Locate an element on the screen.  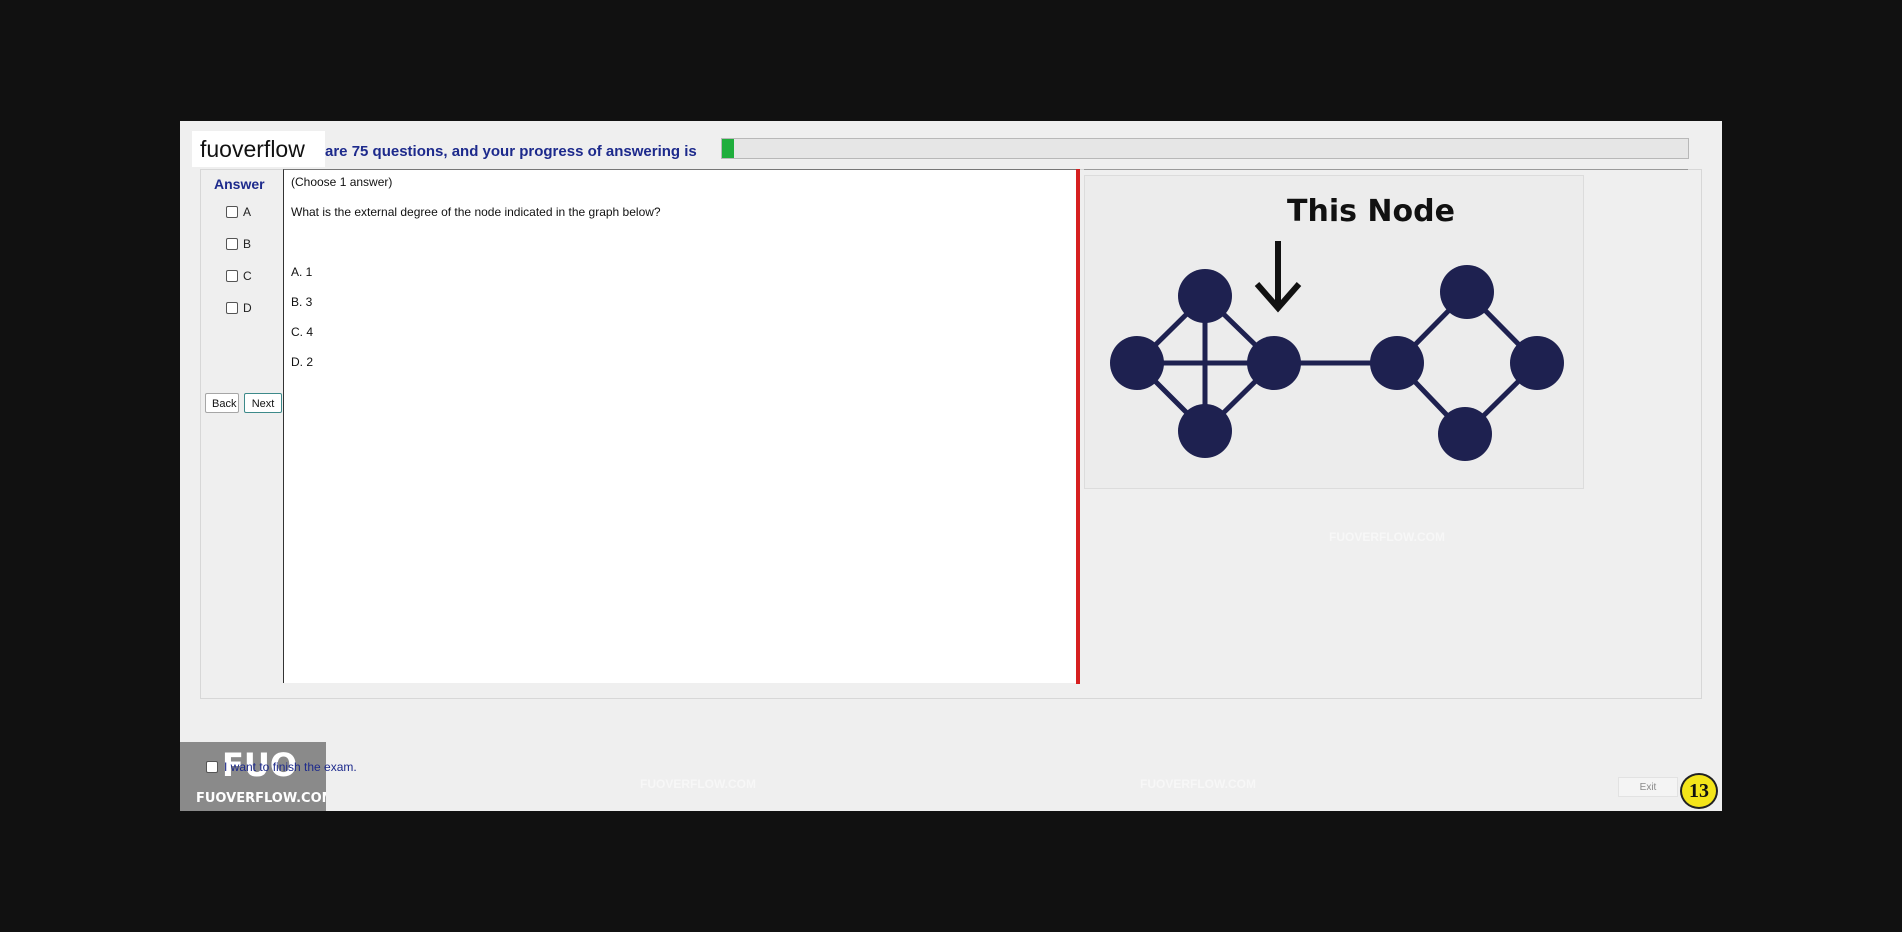
graph-image: This Node is located at coordinates (1334, 332).